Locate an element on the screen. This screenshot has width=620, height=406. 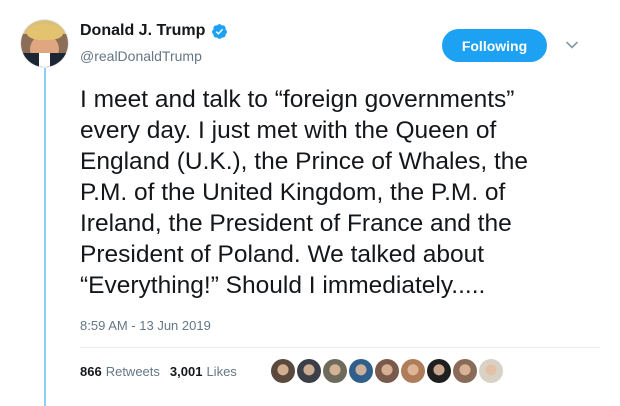
likes-label: Likes is located at coordinates (221, 371).